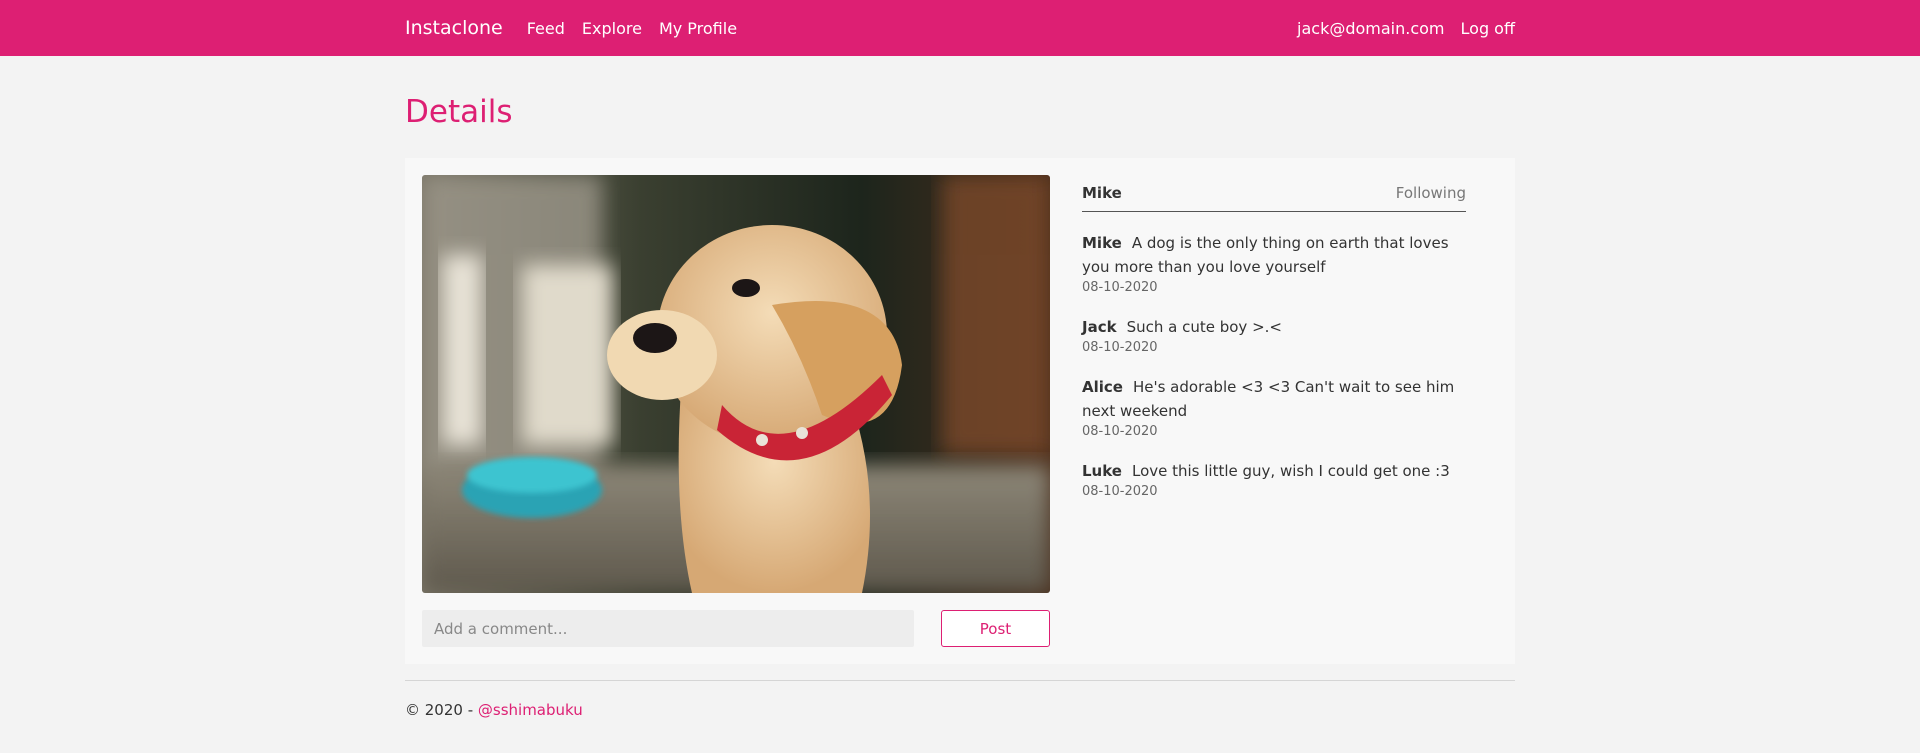 This screenshot has height=753, width=1920. What do you see at coordinates (698, 28) in the screenshot?
I see `nav-link-my-profile: My Profile` at bounding box center [698, 28].